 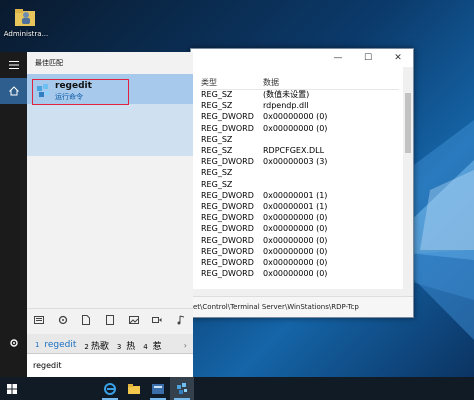 What do you see at coordinates (271, 83) in the screenshot?
I see `column-header-data: 数据` at bounding box center [271, 83].